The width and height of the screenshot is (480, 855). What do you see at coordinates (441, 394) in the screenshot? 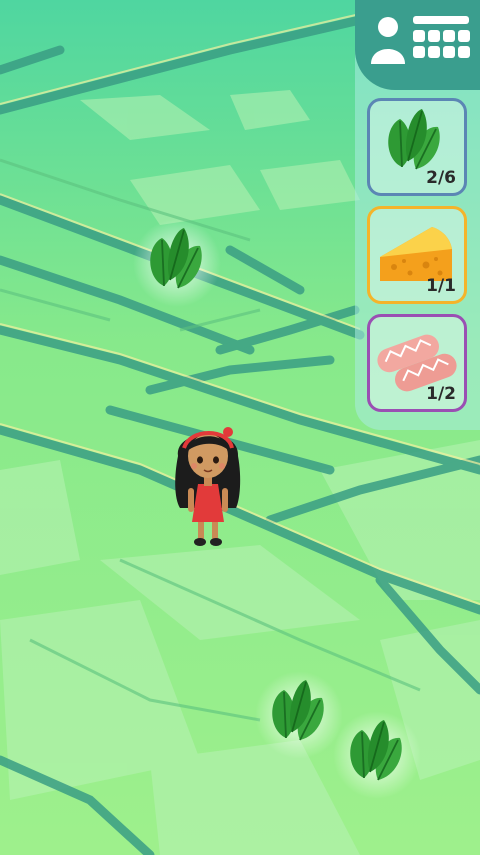
I see `item-count: 1/2` at bounding box center [441, 394].